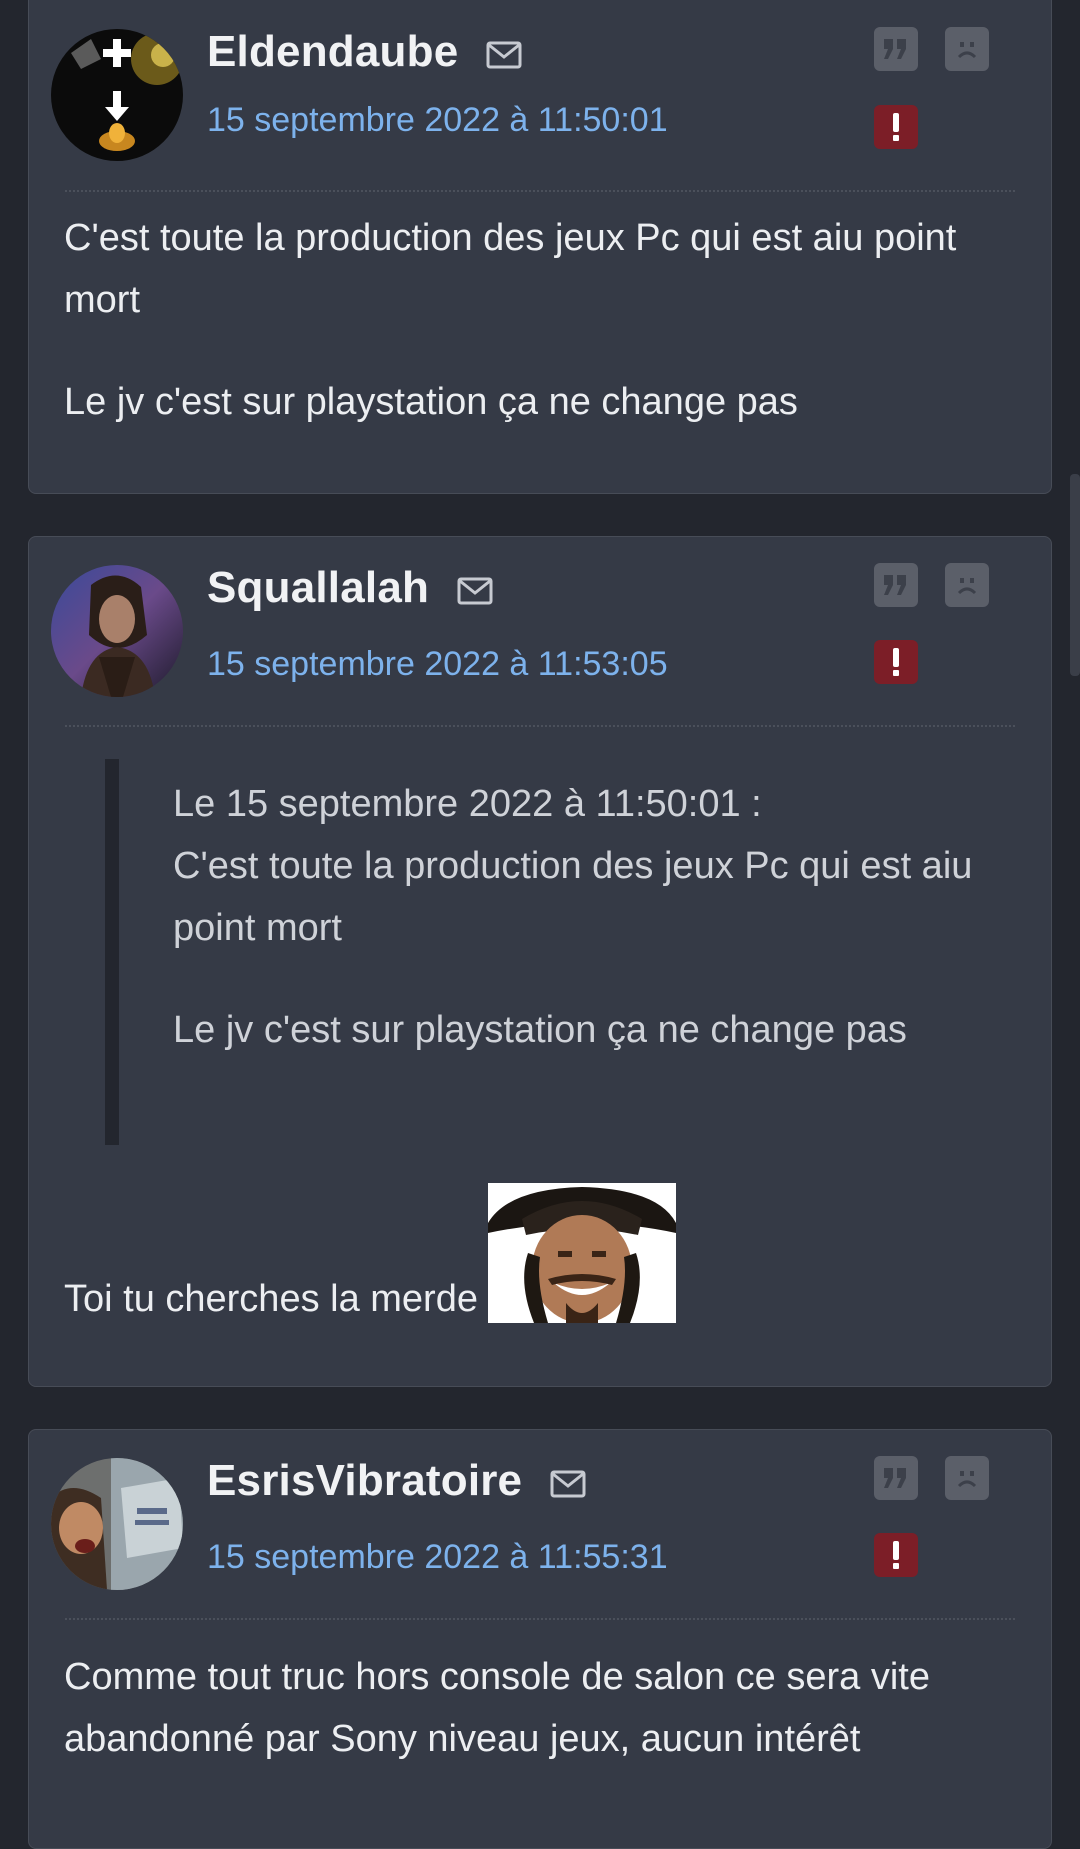 Image resolution: width=1080 pixels, height=1849 pixels. What do you see at coordinates (271, 1299) in the screenshot?
I see `post-paragraph: Toi tu cherches la merde` at bounding box center [271, 1299].